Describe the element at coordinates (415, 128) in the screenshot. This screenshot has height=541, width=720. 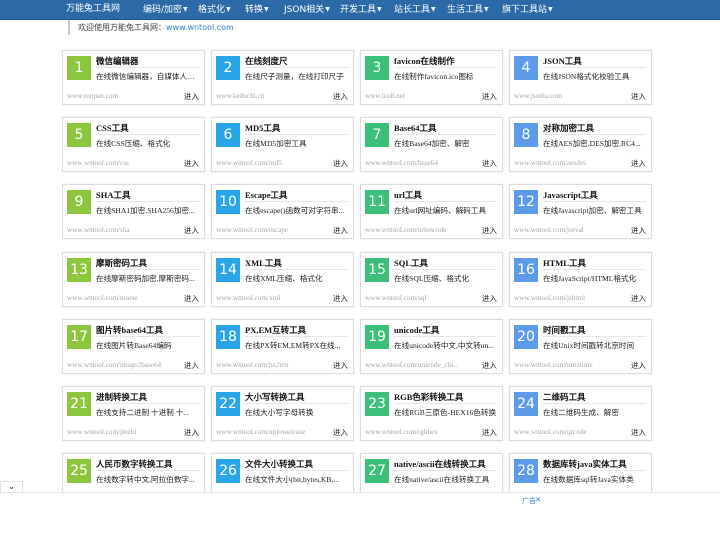
I see `card-title: Base64工具` at that location.